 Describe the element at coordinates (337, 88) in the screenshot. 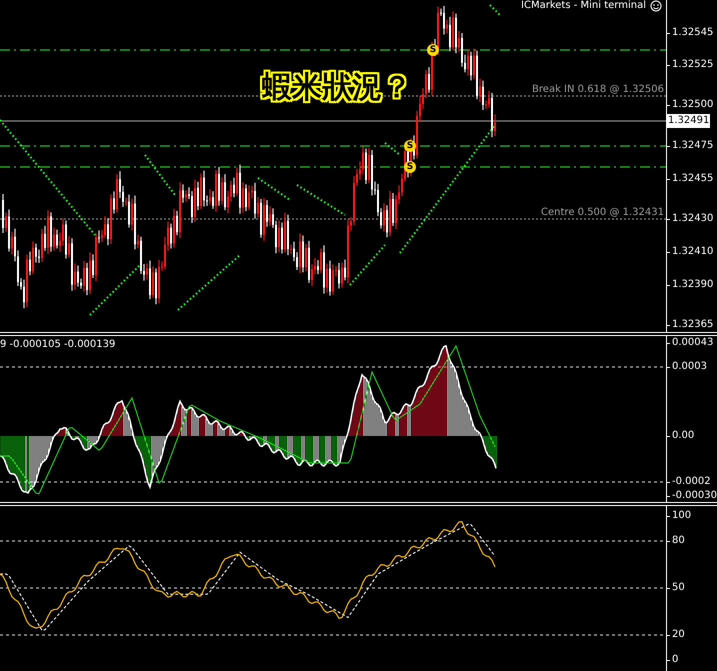

I see `annotation-text: 蝦米狀況？` at that location.